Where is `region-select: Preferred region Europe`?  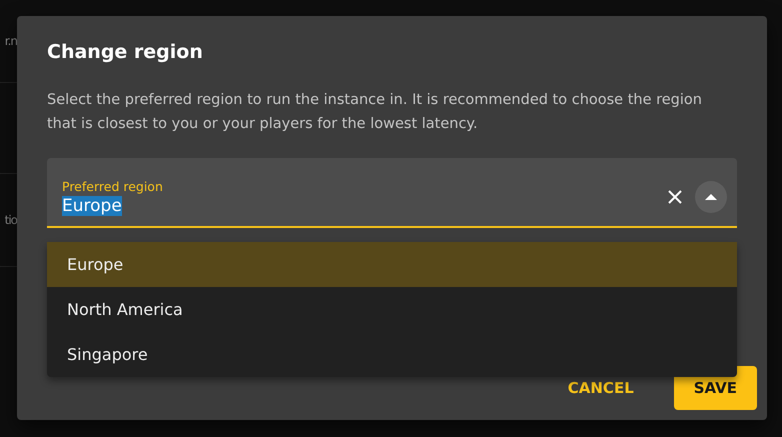 region-select: Preferred region Europe is located at coordinates (392, 193).